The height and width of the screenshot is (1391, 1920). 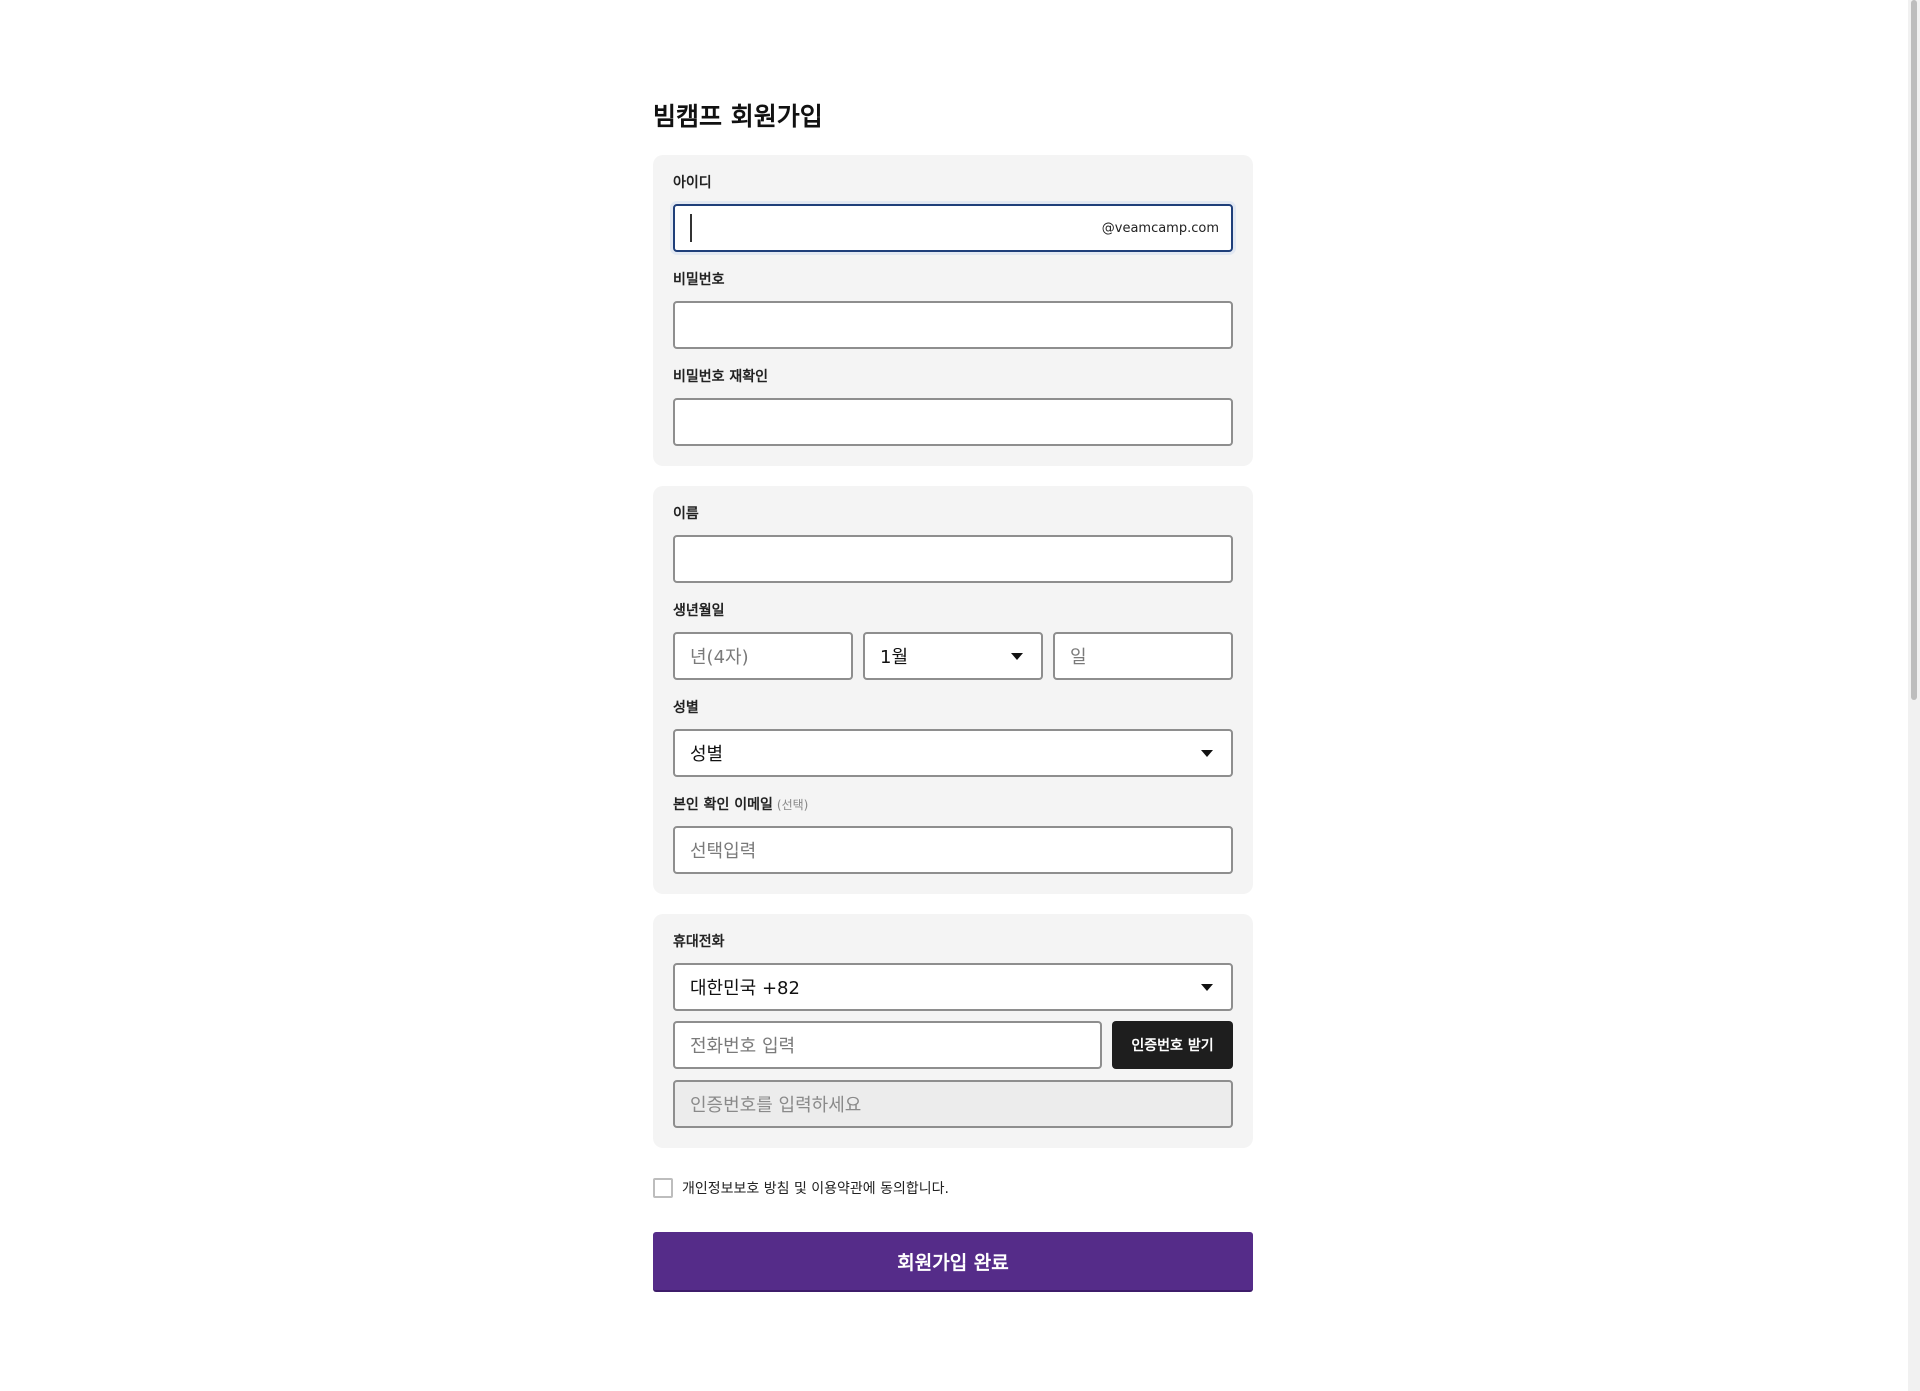 I want to click on gender-label: 성별, so click(x=686, y=708).